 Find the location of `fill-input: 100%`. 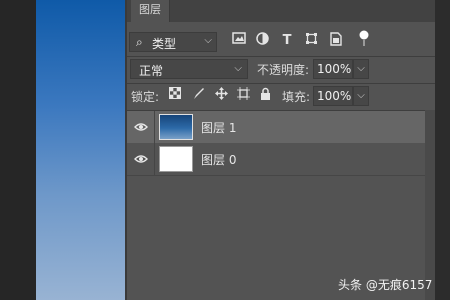

fill-input: 100% is located at coordinates (333, 96).